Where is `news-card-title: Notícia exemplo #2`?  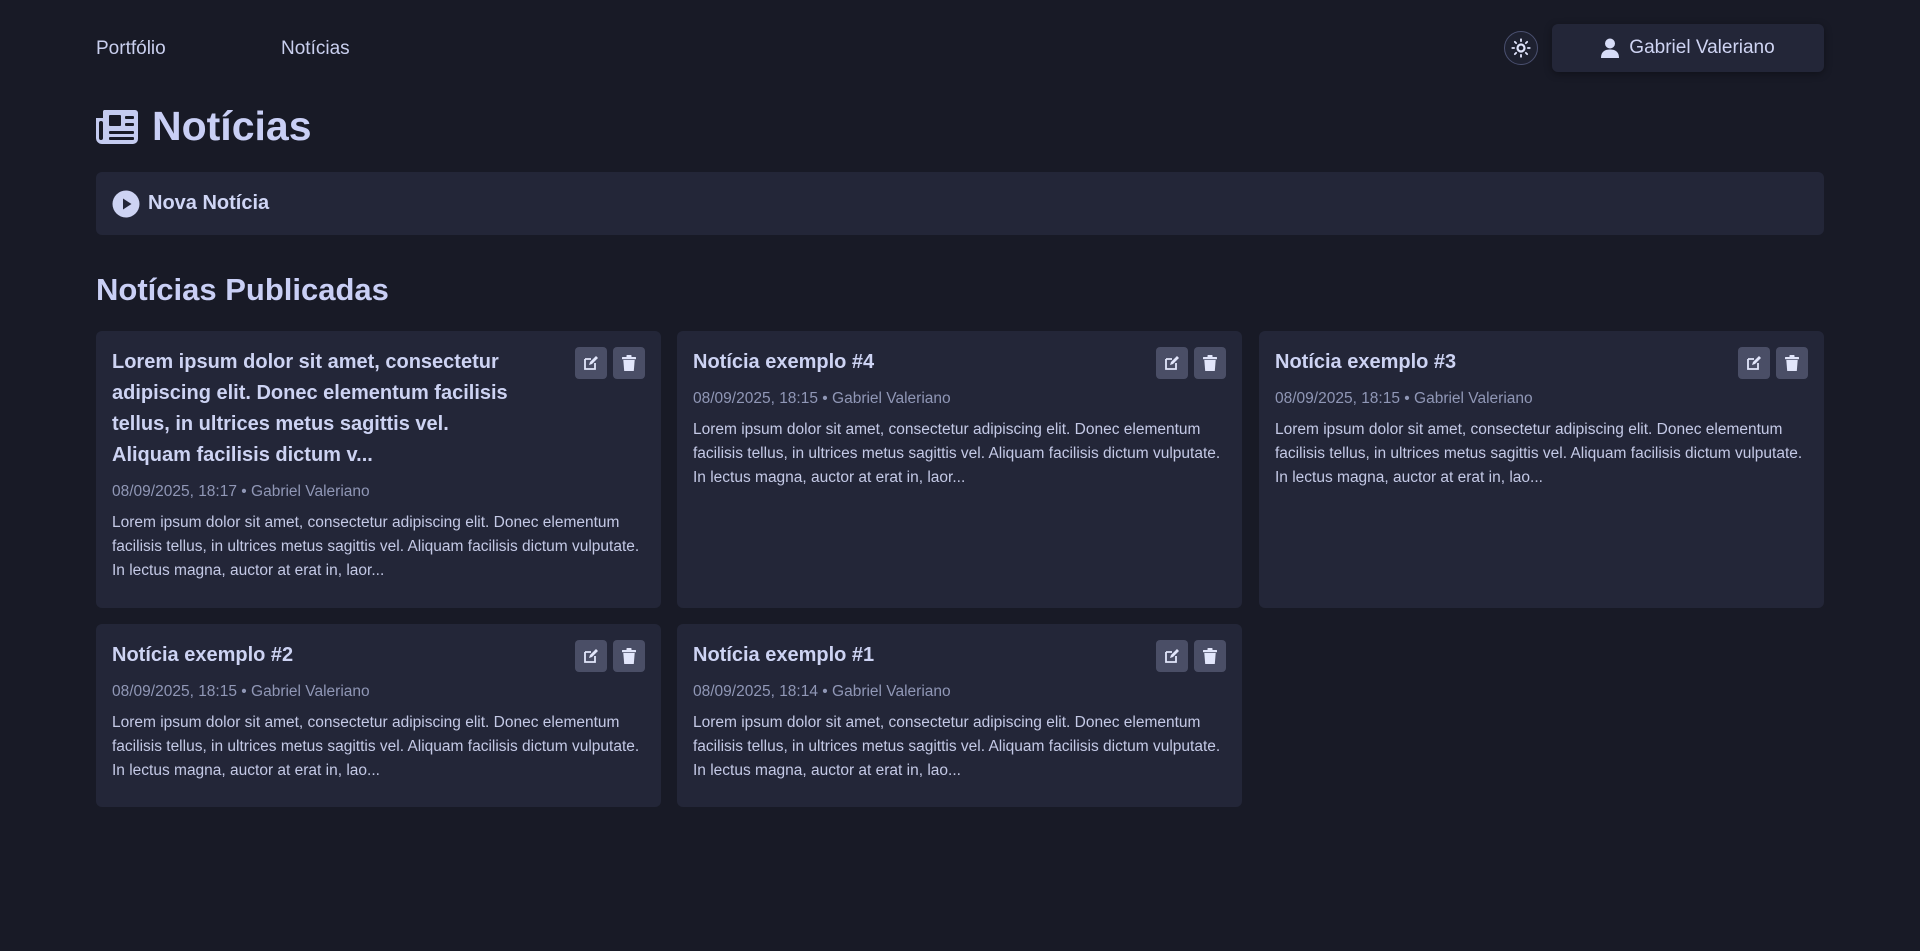
news-card-title: Notícia exemplo #2 is located at coordinates (312, 655).